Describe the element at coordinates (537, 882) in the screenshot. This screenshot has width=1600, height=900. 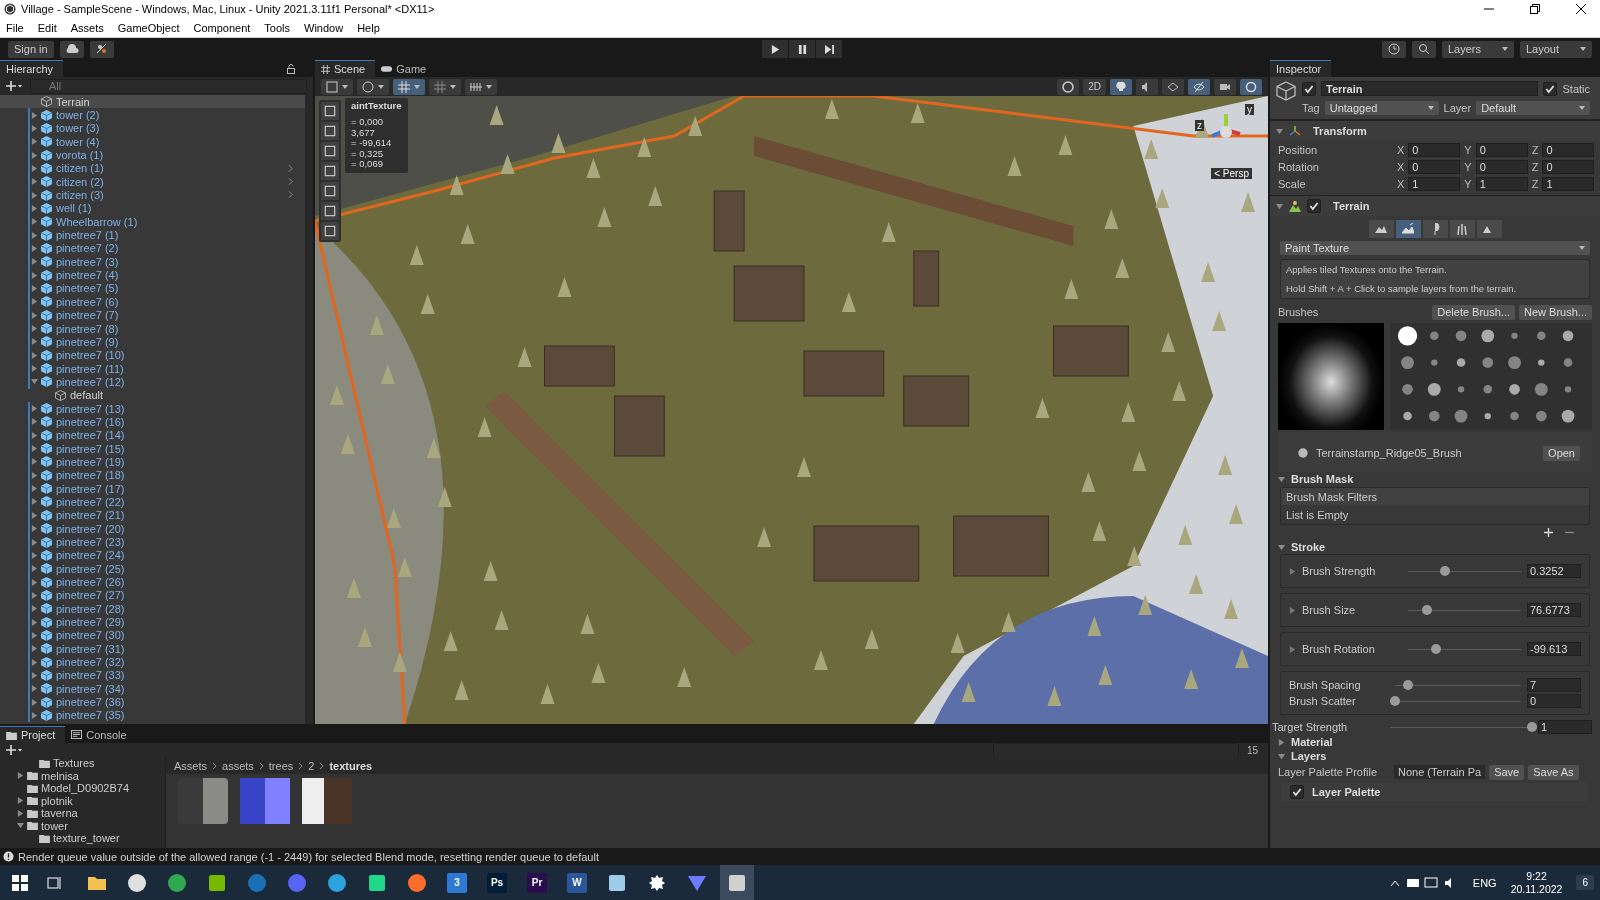
I see `taskbar-app: Pr` at that location.